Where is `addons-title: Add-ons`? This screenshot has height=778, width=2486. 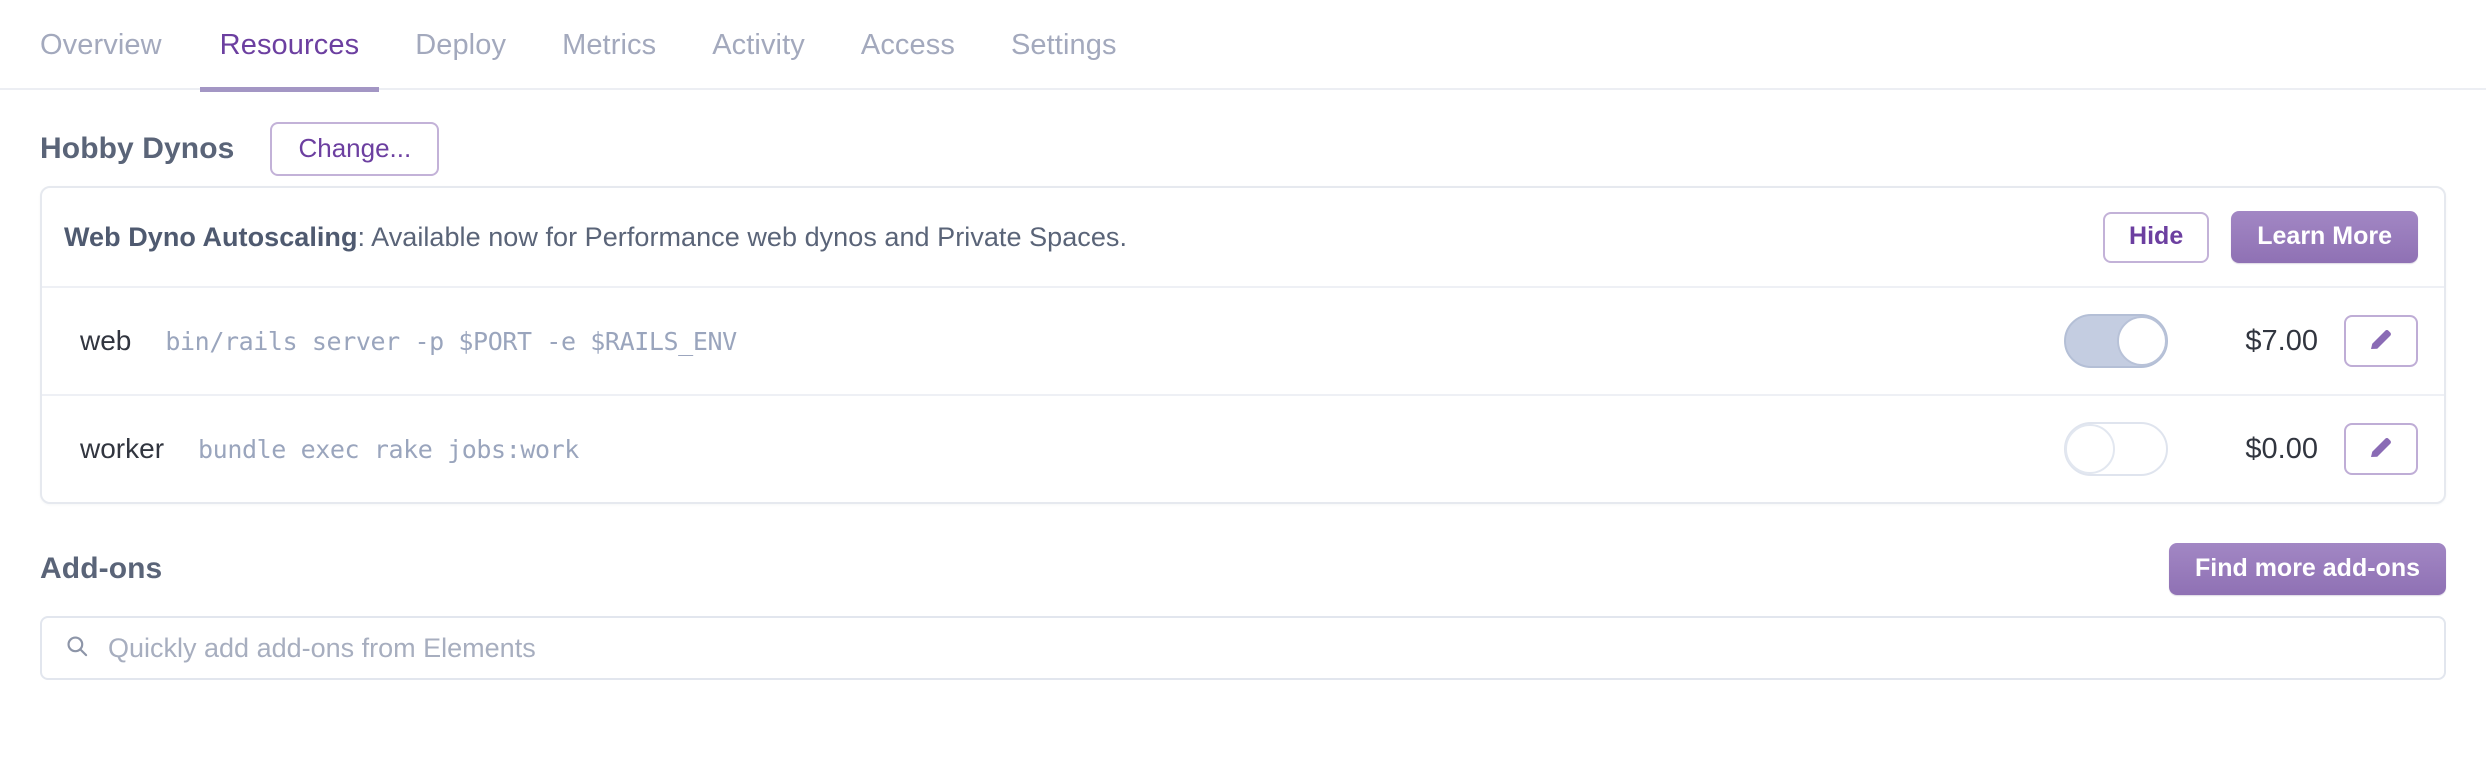
addons-title: Add-ons is located at coordinates (101, 568).